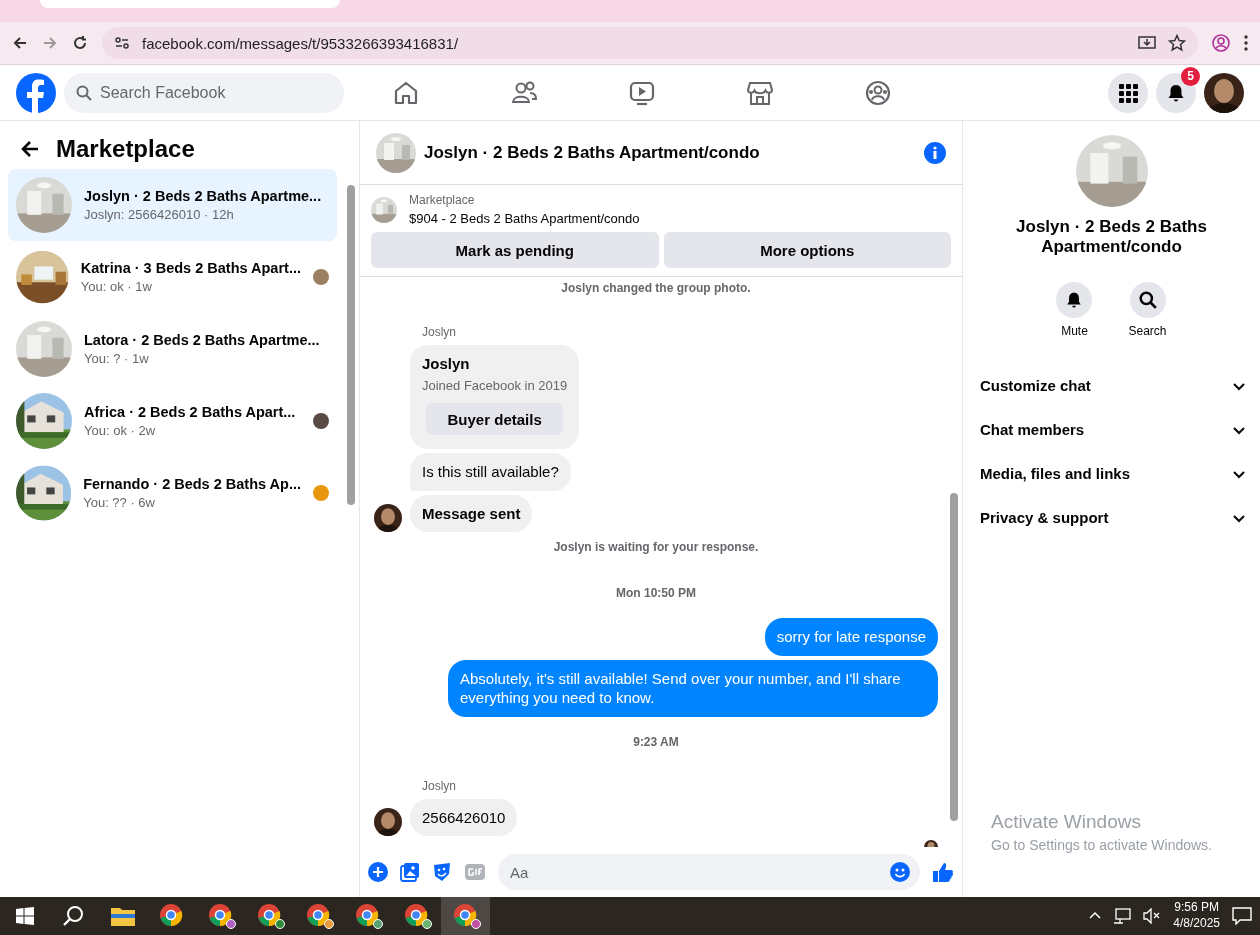  Describe the element at coordinates (1101, 845) in the screenshot. I see `activation-text: Go to Settings to activate Windows.` at that location.